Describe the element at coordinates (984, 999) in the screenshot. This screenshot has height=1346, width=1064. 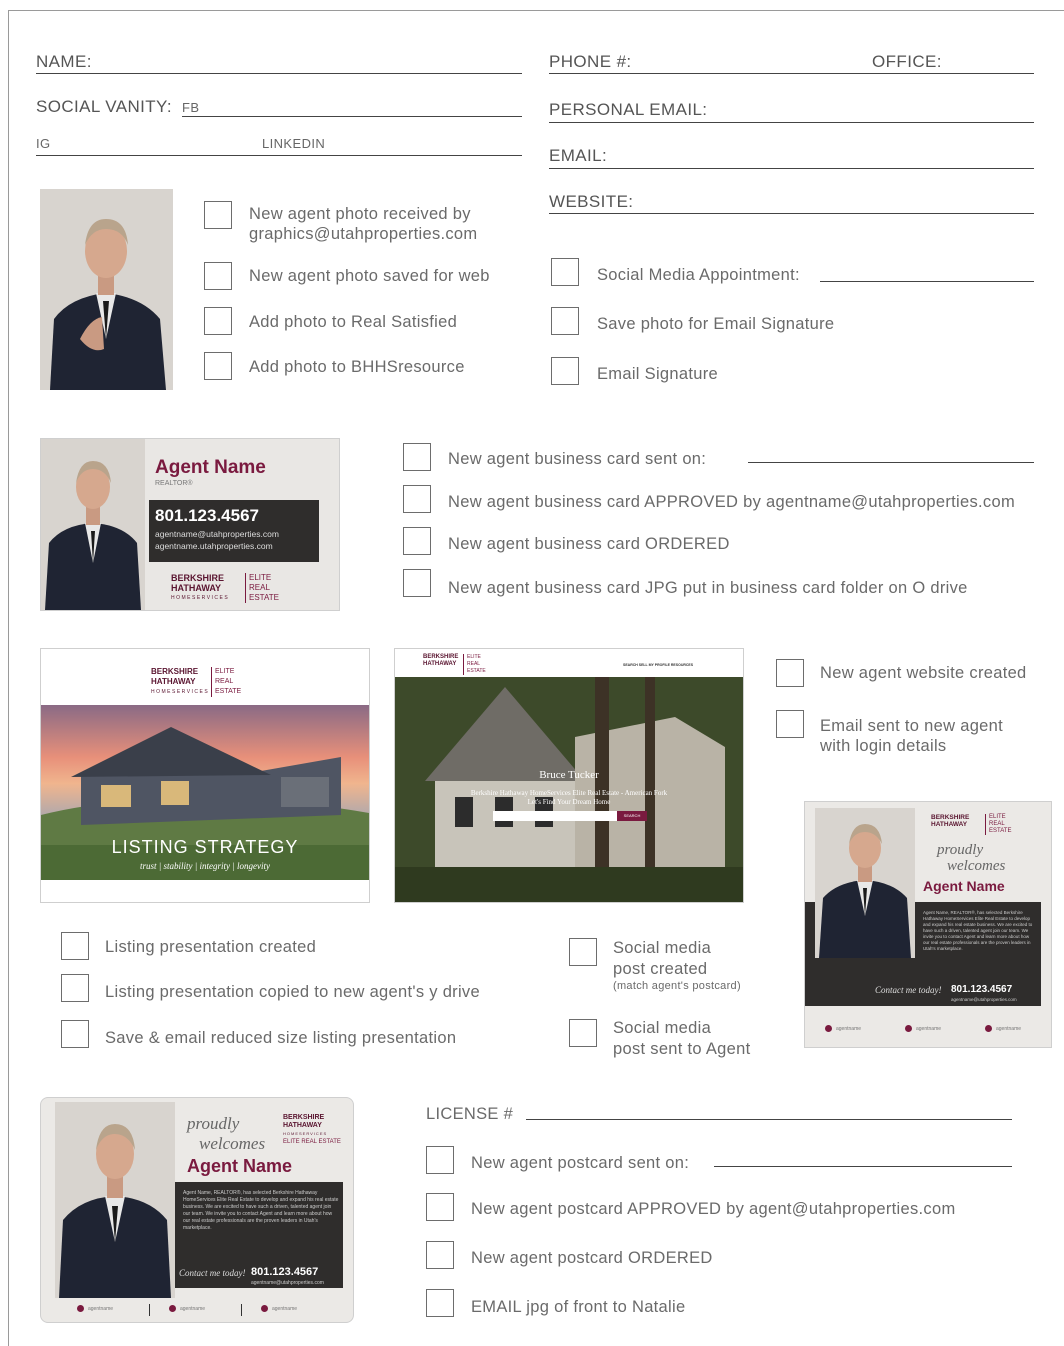
I see `social-post-email: agentname@utahproperties.com` at that location.